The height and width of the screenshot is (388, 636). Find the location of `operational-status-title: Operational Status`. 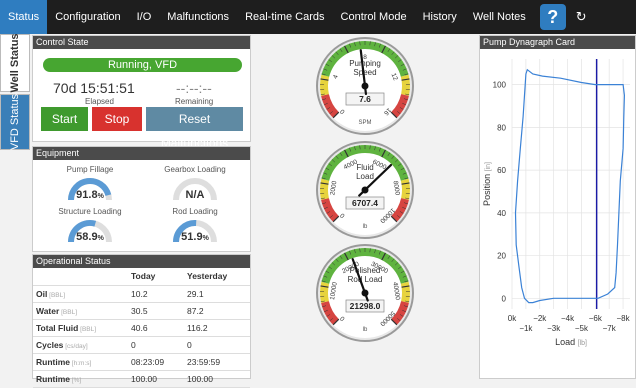

operational-status-title: Operational Status is located at coordinates (141, 261).